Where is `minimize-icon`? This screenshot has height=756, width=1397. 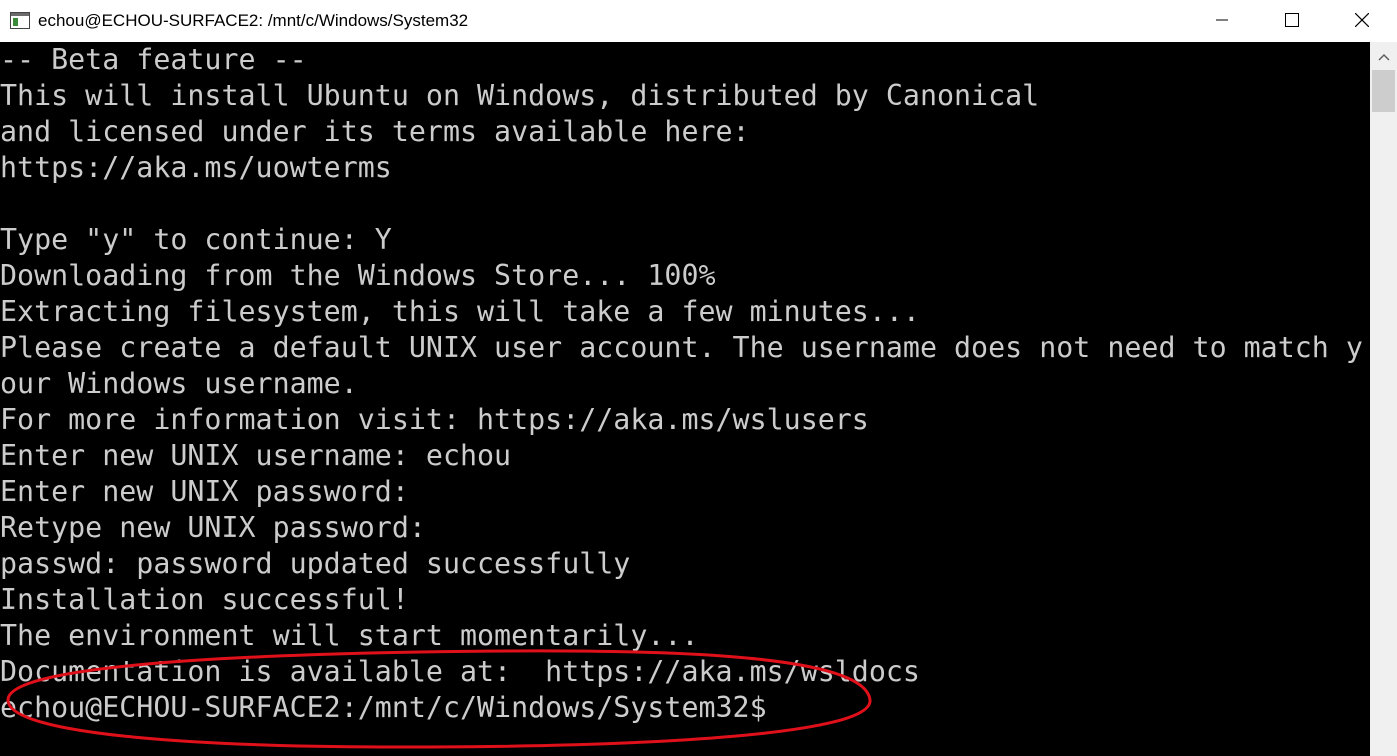 minimize-icon is located at coordinates (1222, 21).